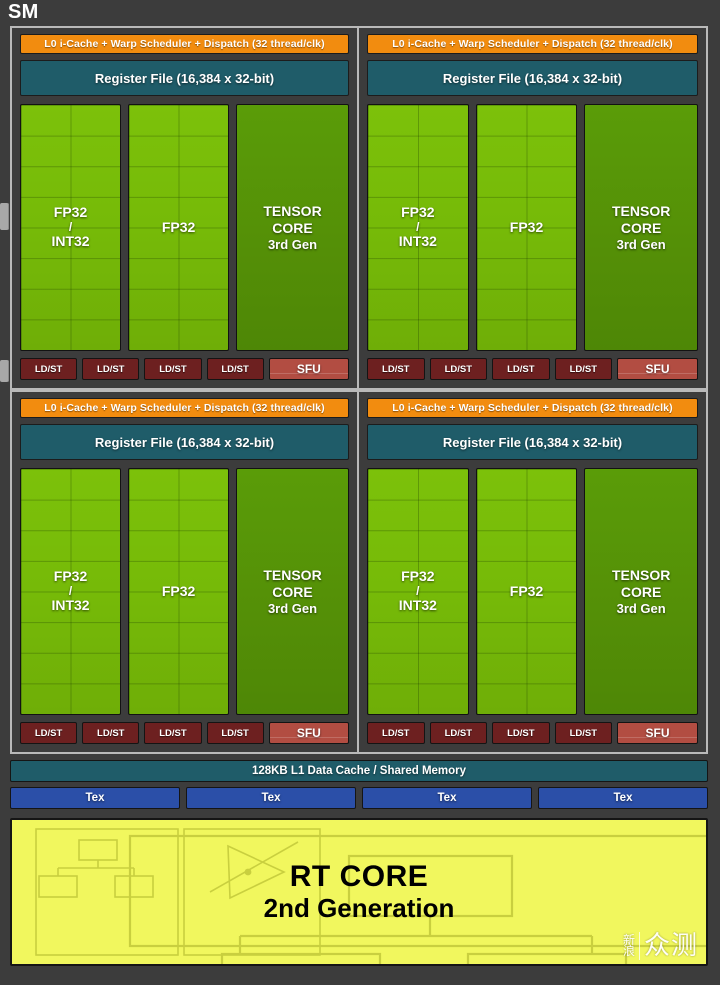  Describe the element at coordinates (359, 771) in the screenshot. I see `l1-data-cache-block: 128KB L1 Data Cache / Shared Memory` at that location.